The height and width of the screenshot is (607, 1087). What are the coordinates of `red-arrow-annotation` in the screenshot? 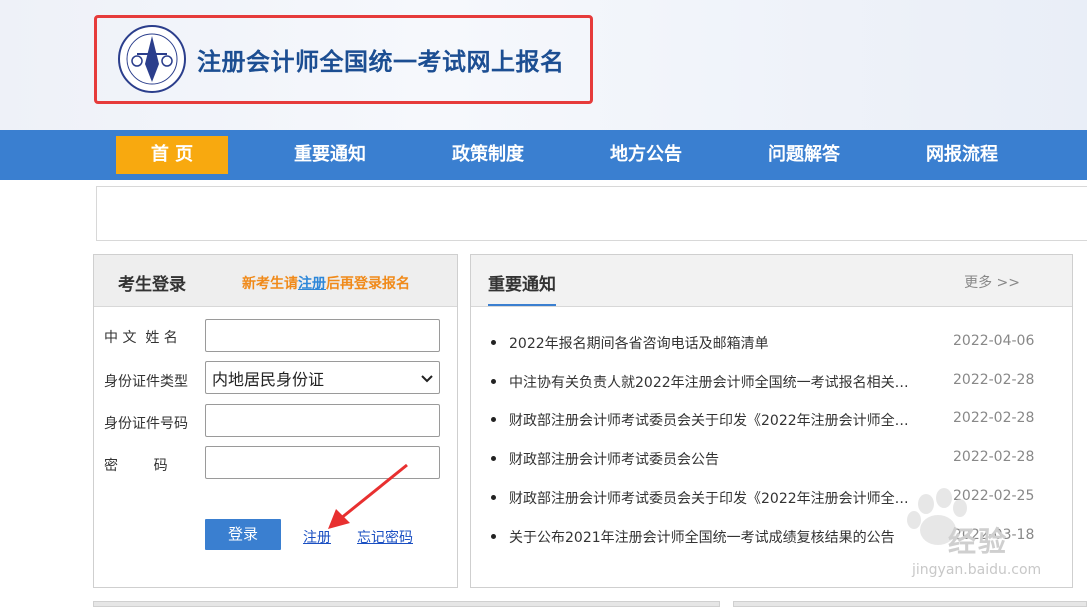 It's located at (368, 496).